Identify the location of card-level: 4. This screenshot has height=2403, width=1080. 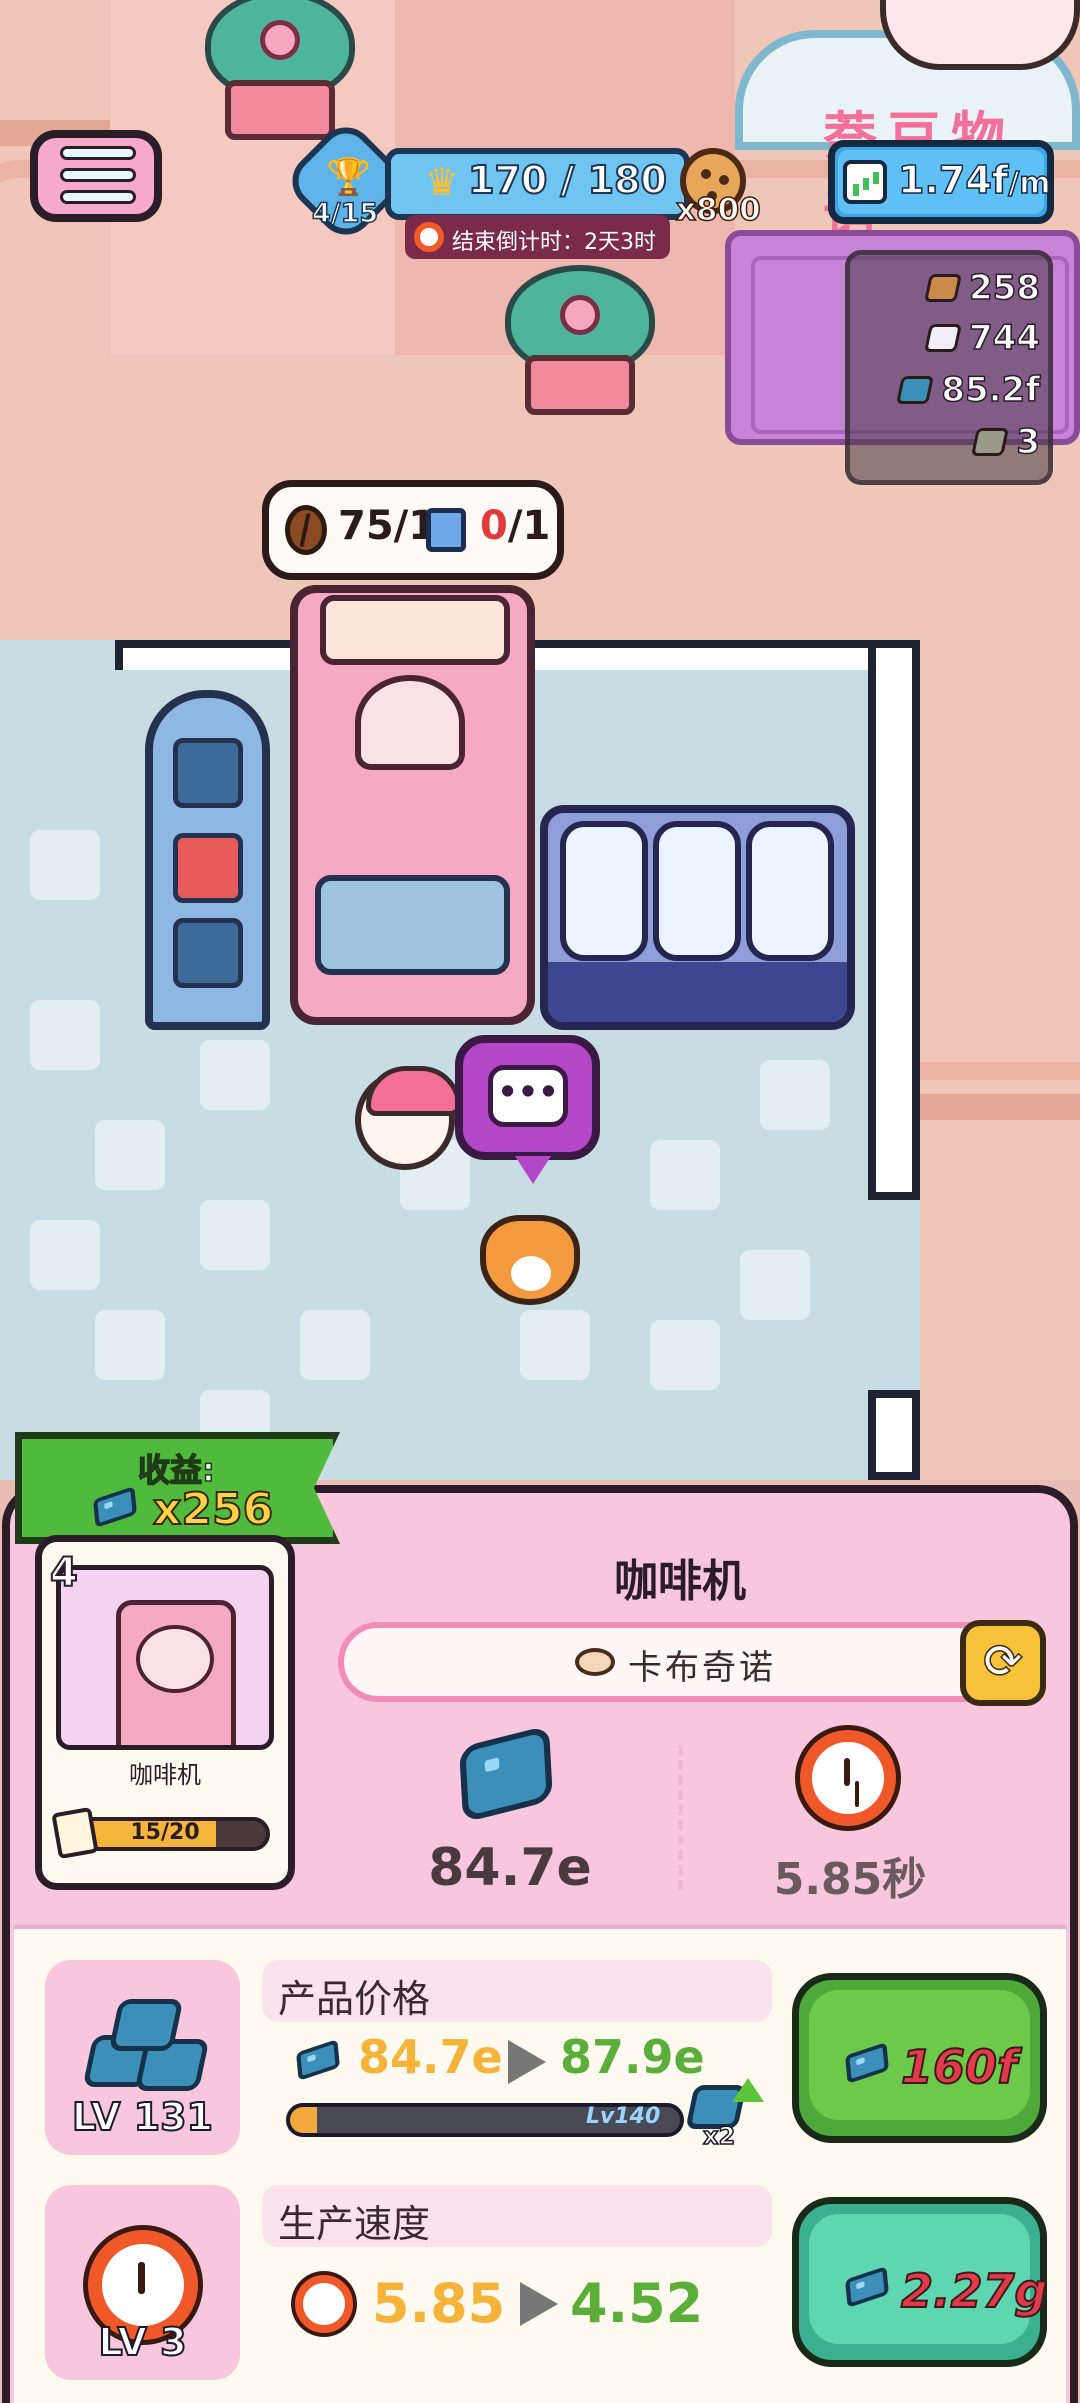
(64, 1573).